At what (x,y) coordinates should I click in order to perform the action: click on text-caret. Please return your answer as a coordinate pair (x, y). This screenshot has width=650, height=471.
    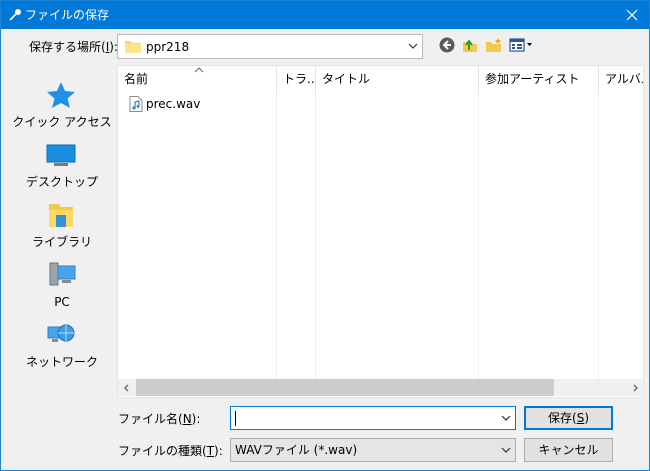
    Looking at the image, I should click on (235, 418).